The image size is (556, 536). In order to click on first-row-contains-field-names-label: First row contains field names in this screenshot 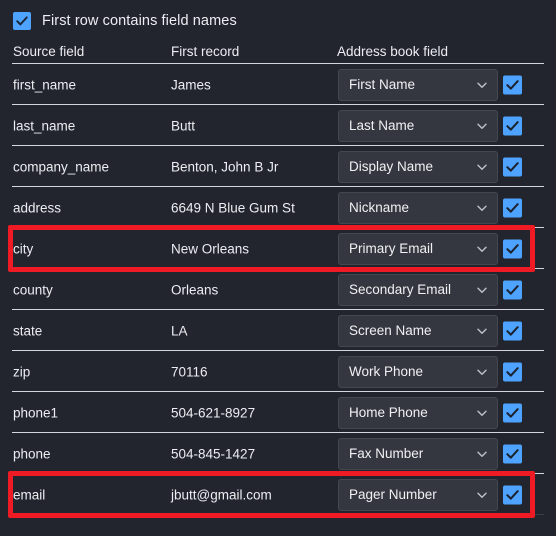, I will do `click(139, 21)`.